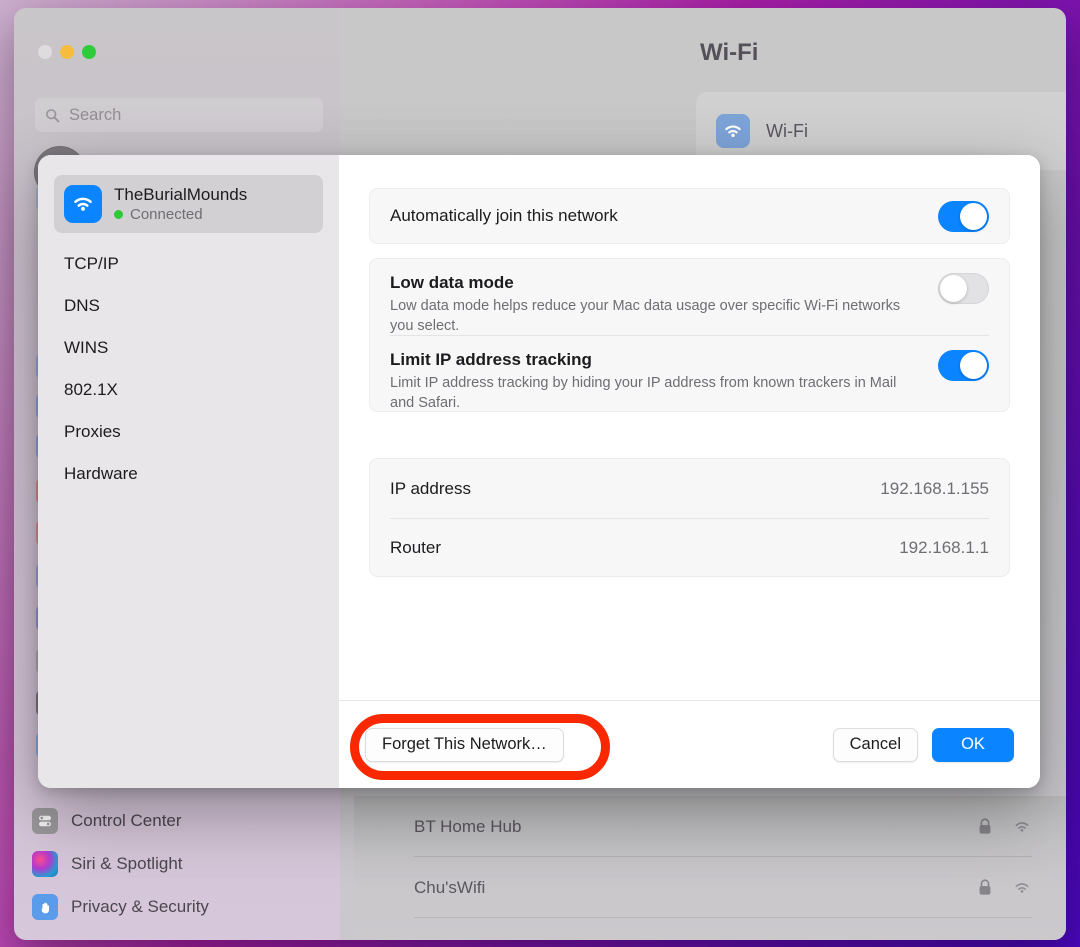 This screenshot has width=1080, height=947. I want to click on low-data-mode-label: Low data mode, so click(452, 282).